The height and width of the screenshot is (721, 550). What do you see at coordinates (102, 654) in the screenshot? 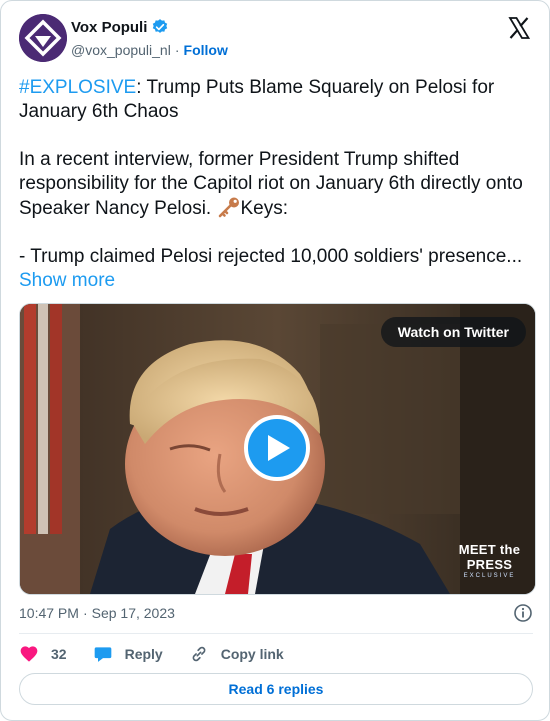
I see `reply-bubble-icon` at bounding box center [102, 654].